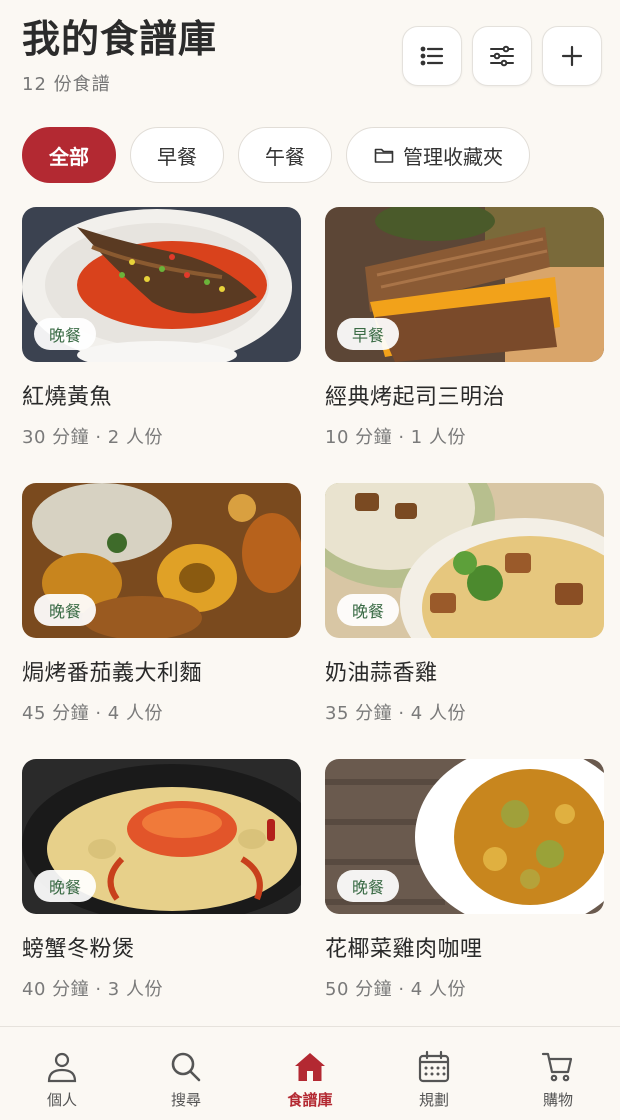  What do you see at coordinates (395, 713) in the screenshot?
I see `recipe-meta: 35 分鐘 · 4 人份` at bounding box center [395, 713].